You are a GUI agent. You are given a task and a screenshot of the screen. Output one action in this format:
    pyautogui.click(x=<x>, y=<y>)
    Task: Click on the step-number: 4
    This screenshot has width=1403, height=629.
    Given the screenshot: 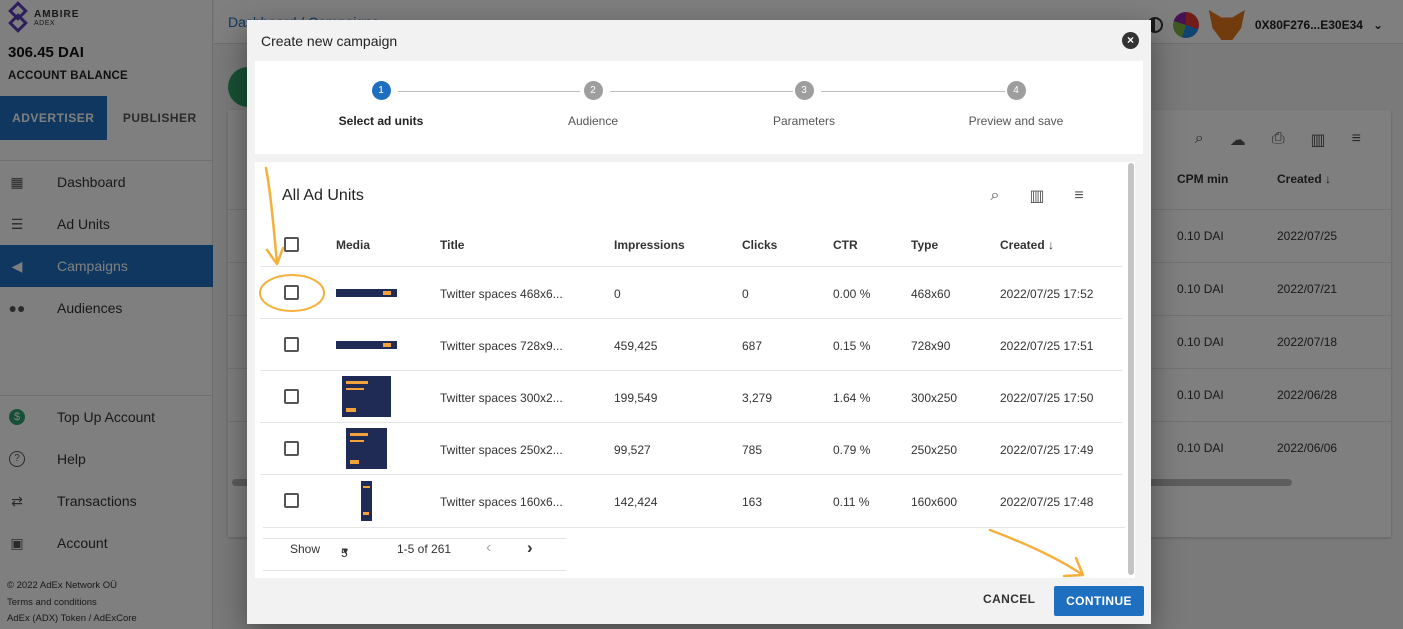 What is the action you would take?
    pyautogui.click(x=1016, y=90)
    